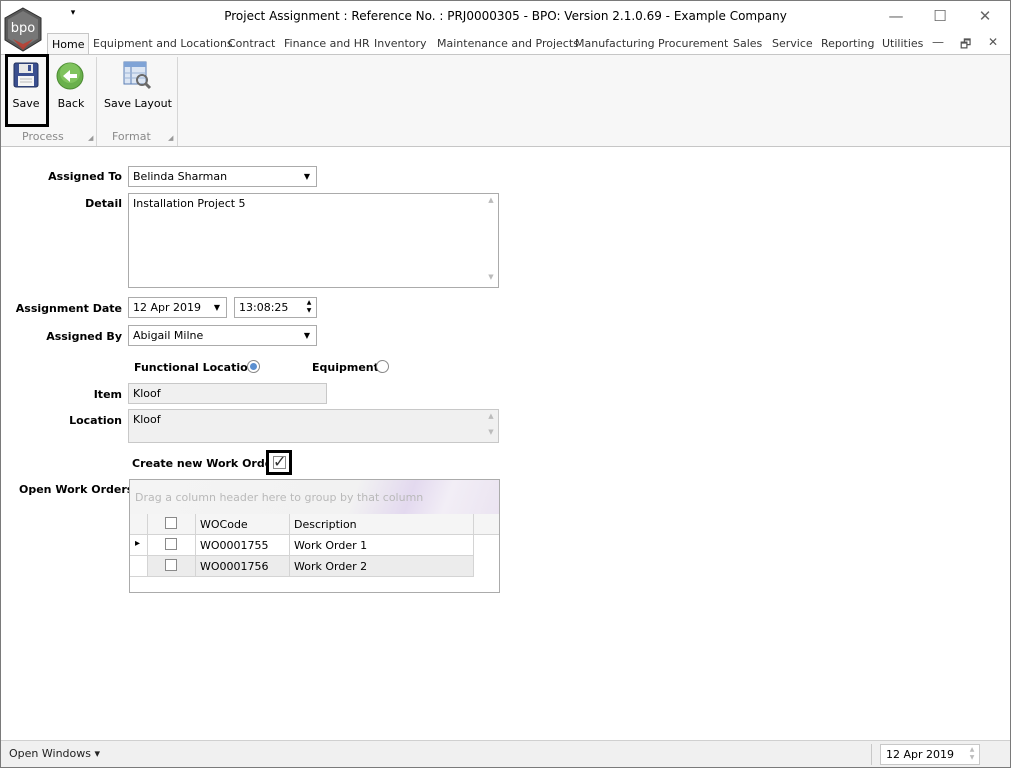  Describe the element at coordinates (693, 43) in the screenshot. I see `tab-procurement: Procurement` at that location.